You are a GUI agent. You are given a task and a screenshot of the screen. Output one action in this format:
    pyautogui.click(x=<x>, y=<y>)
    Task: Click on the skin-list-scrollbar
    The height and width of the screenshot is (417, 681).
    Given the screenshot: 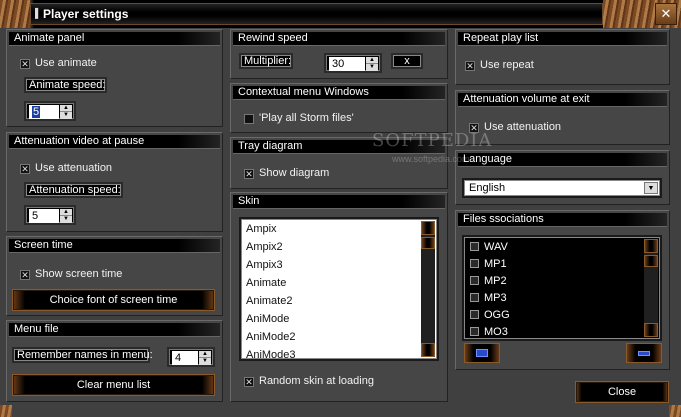 What is the action you would take?
    pyautogui.click(x=428, y=289)
    